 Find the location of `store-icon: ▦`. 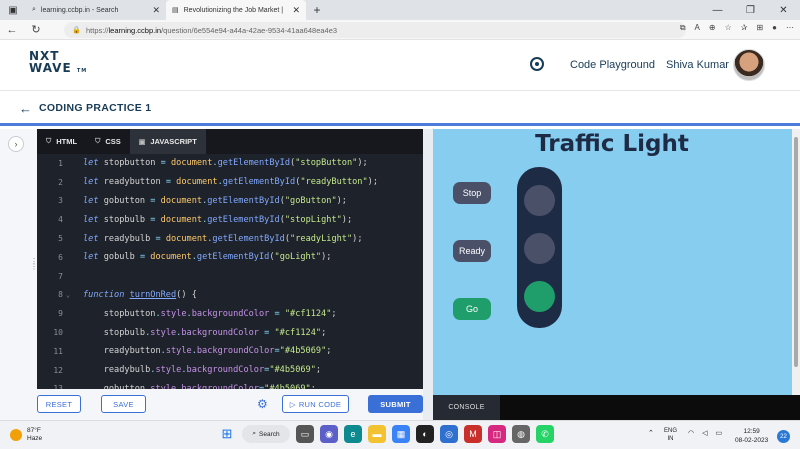

store-icon: ▦ is located at coordinates (401, 434).